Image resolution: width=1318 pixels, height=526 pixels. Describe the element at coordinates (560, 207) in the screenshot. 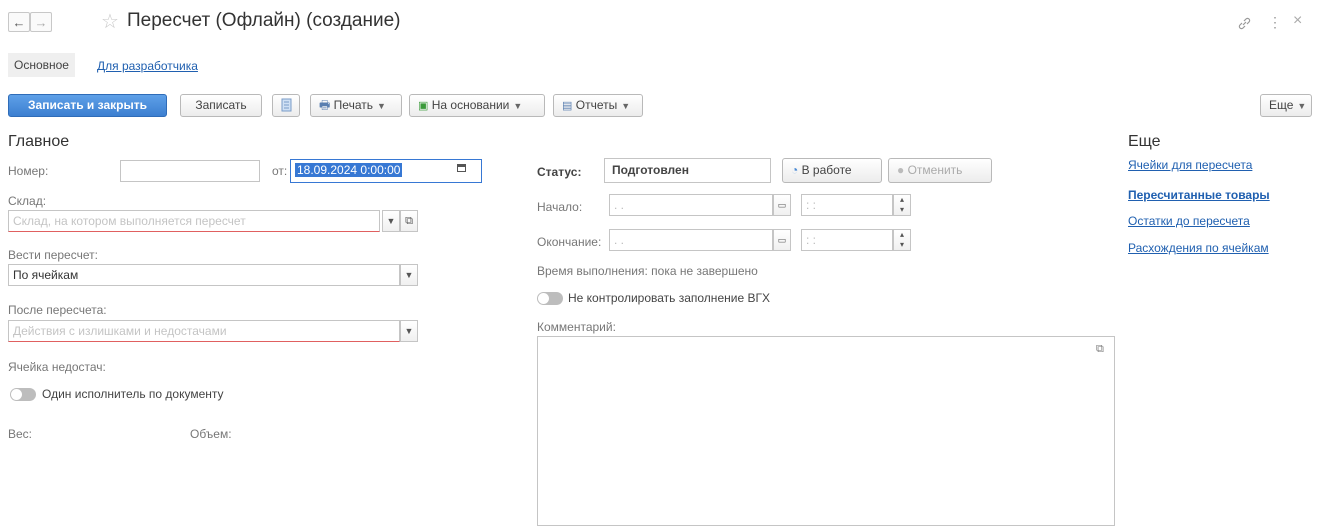

I see `start-label: Начало:` at that location.